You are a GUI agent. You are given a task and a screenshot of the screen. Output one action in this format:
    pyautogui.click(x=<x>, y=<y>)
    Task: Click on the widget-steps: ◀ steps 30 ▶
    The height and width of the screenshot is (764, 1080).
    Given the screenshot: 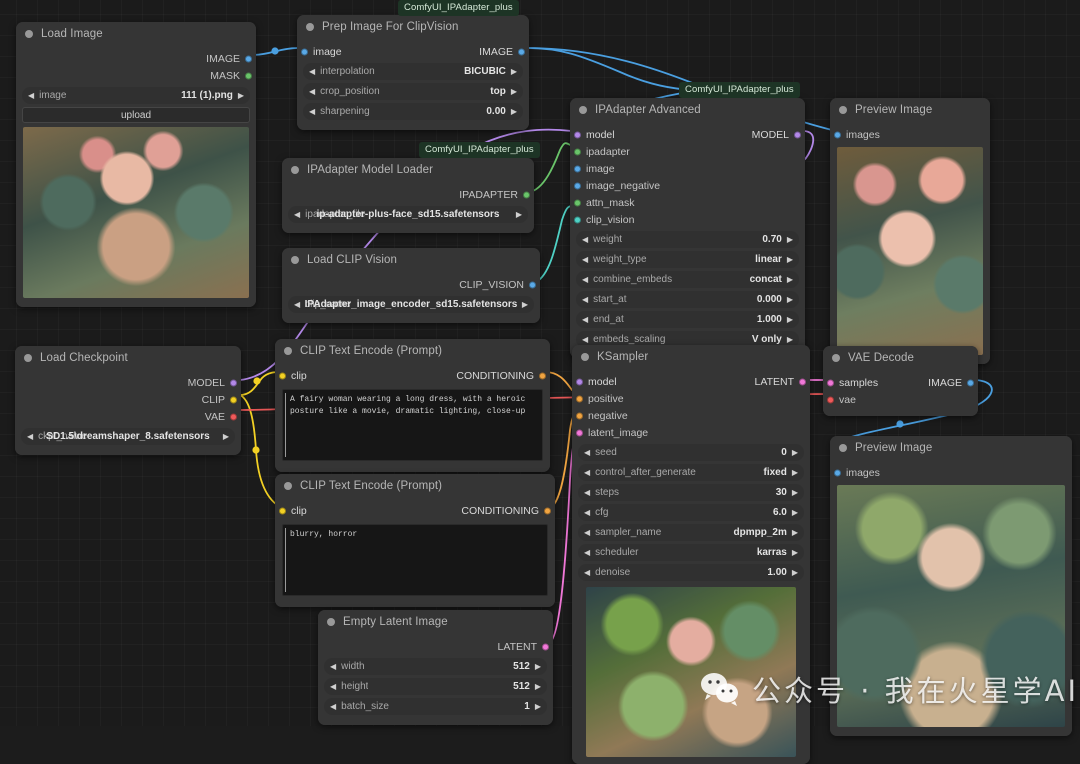 What is the action you would take?
    pyautogui.click(x=691, y=492)
    